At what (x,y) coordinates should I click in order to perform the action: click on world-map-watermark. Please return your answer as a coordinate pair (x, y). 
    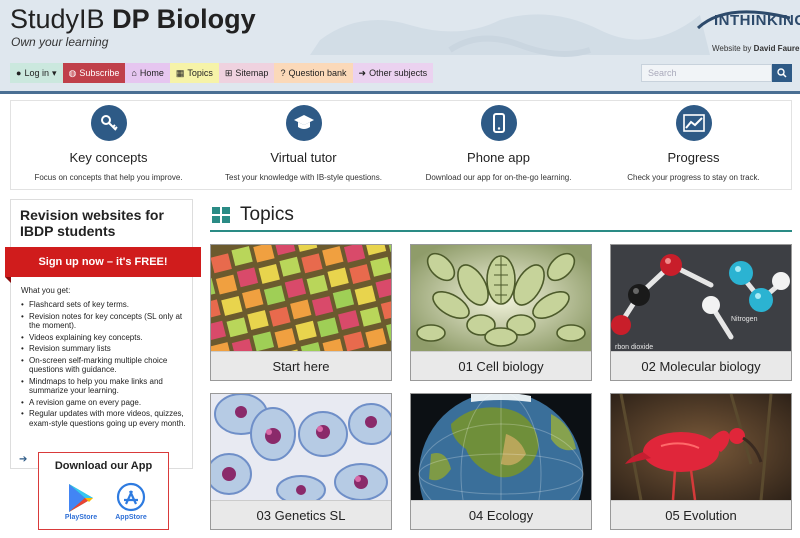
    Looking at the image, I should click on (510, 35).